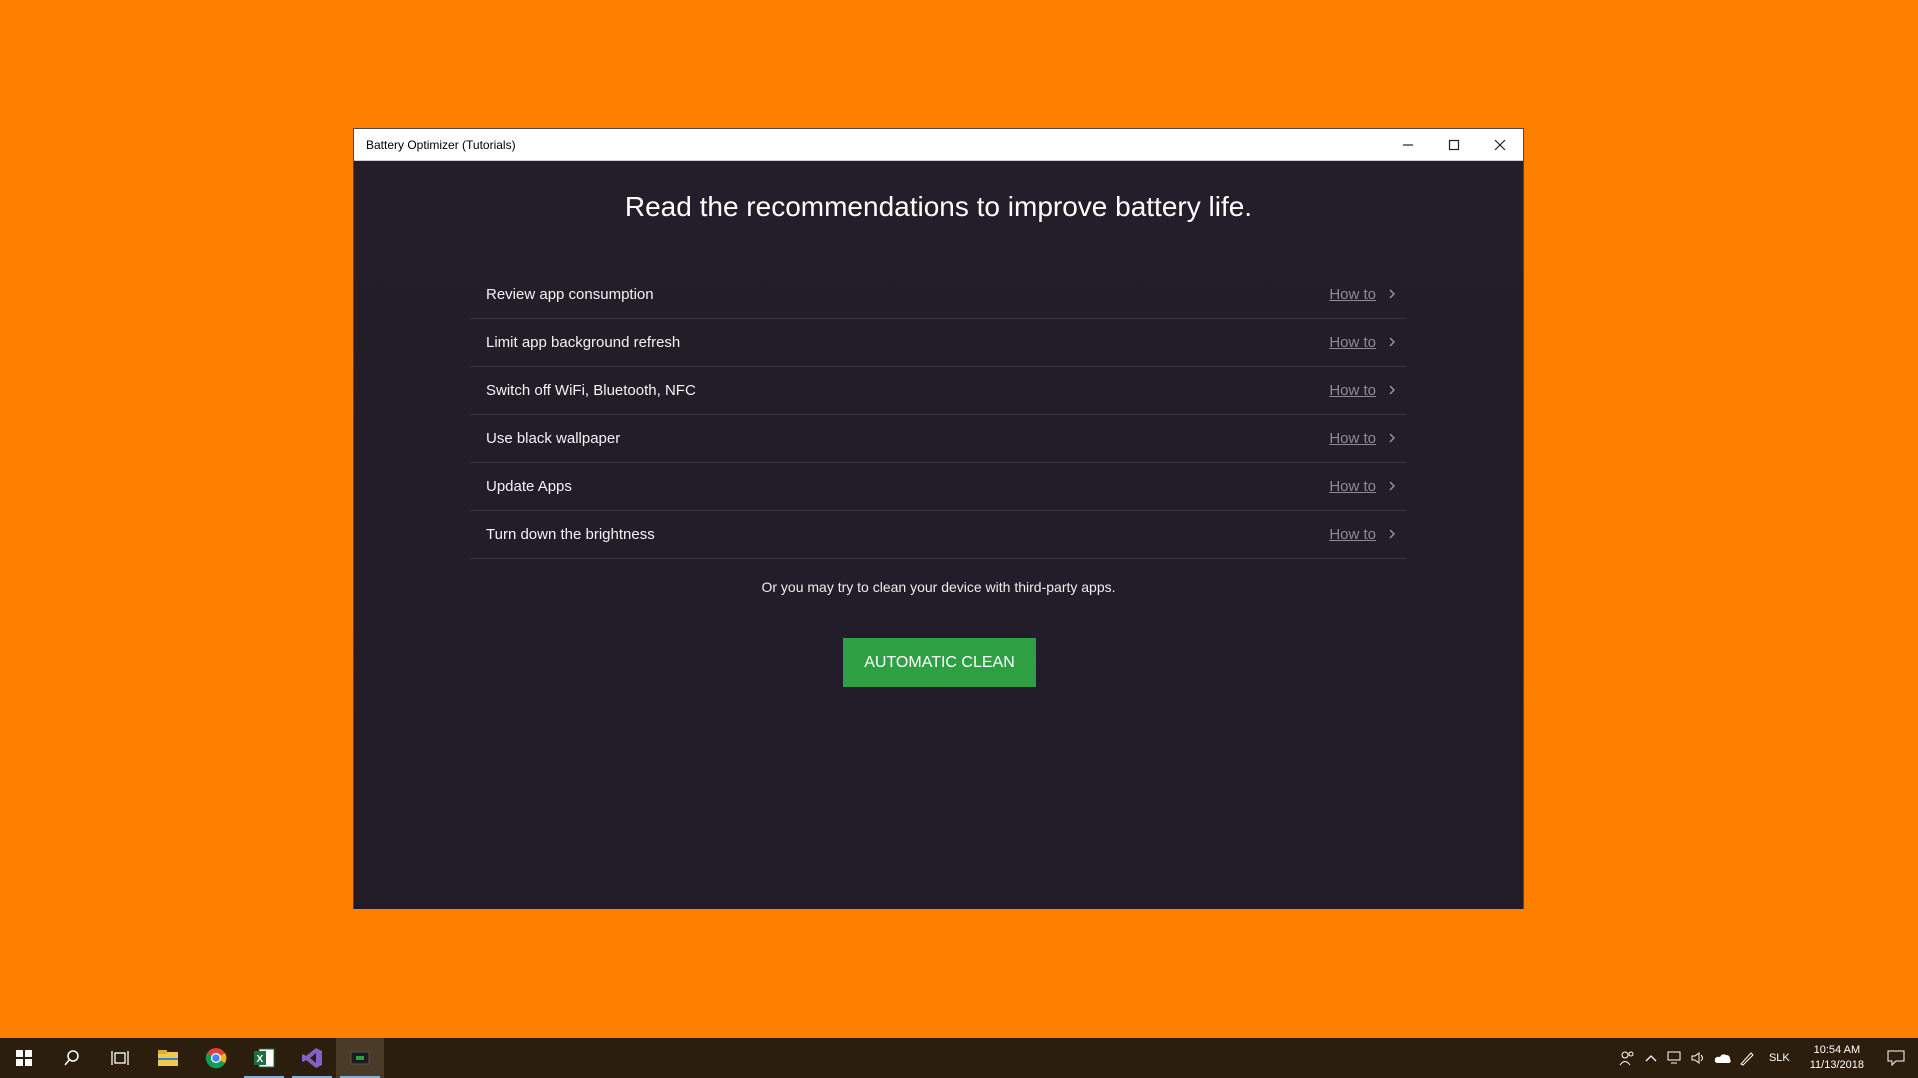  I want to click on close-icon, so click(1500, 144).